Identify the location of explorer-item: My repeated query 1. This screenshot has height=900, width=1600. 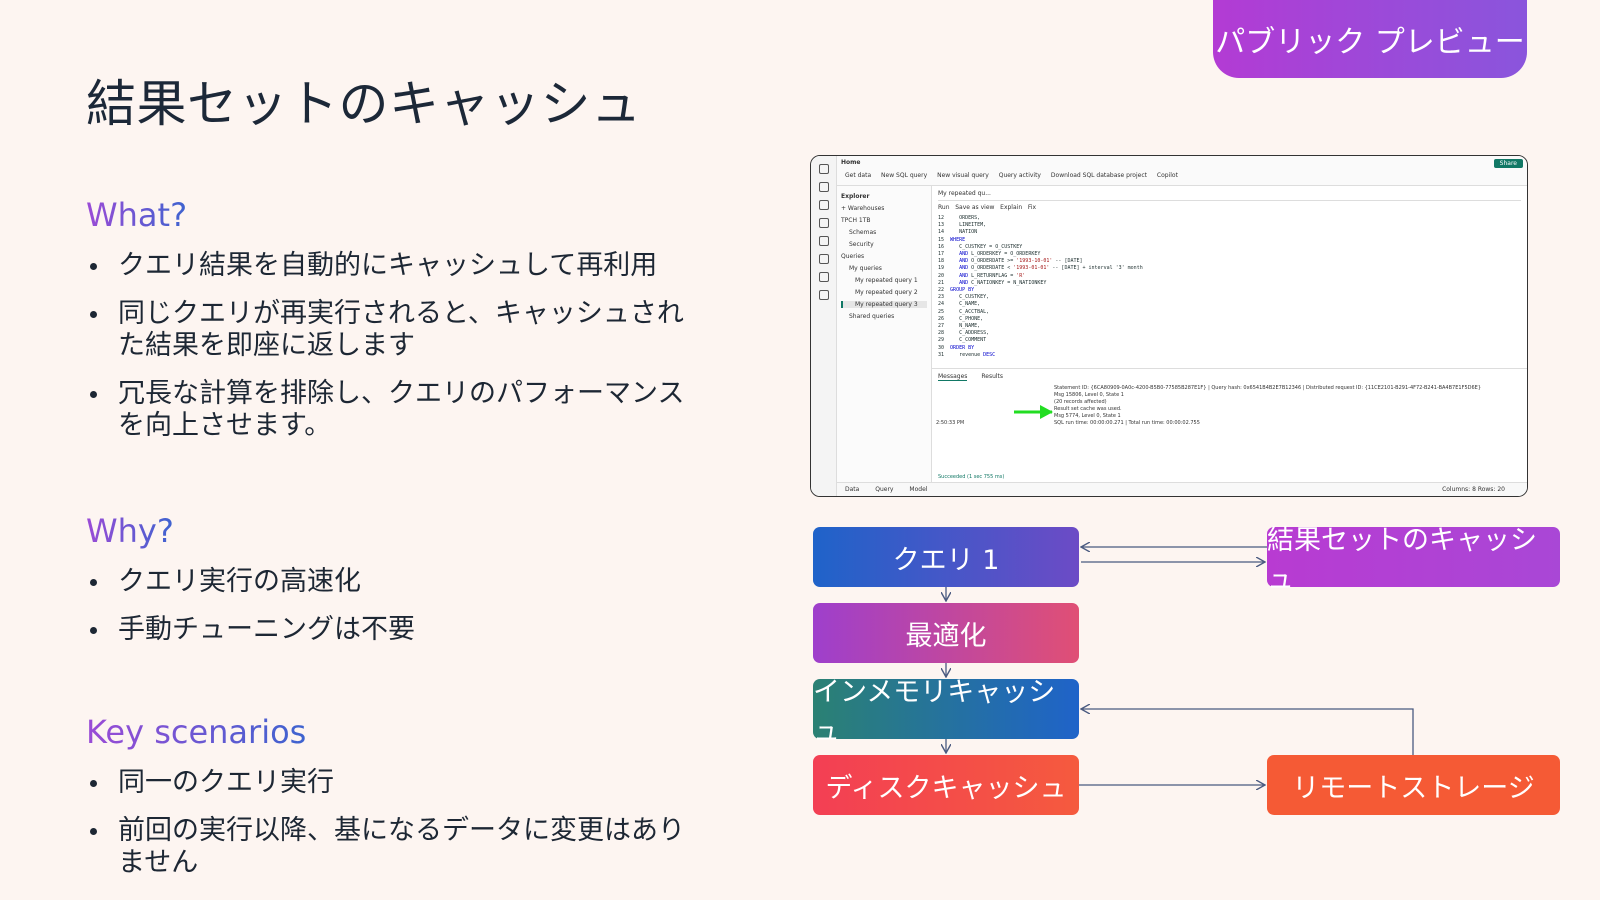
(886, 280).